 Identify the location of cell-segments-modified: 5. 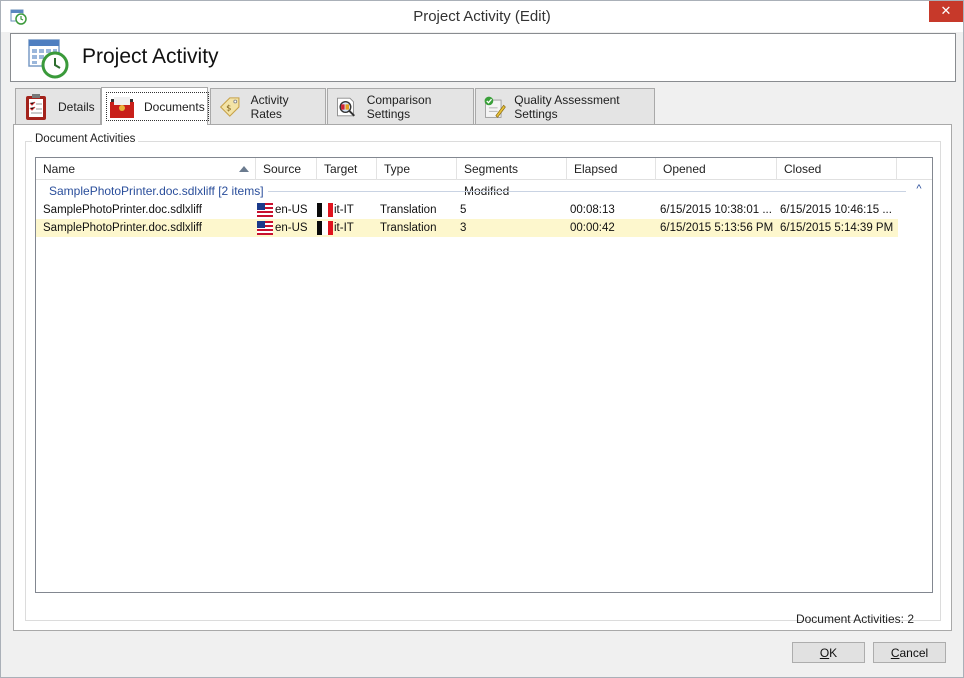
(463, 210).